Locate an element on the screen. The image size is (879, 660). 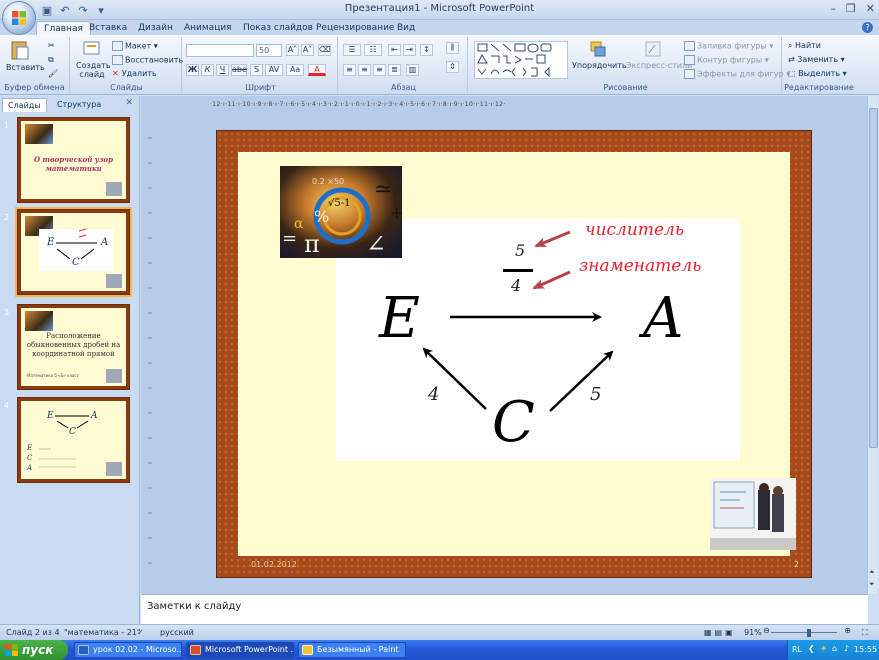
zoom-out-icon: ⊖ is located at coordinates (766, 630).